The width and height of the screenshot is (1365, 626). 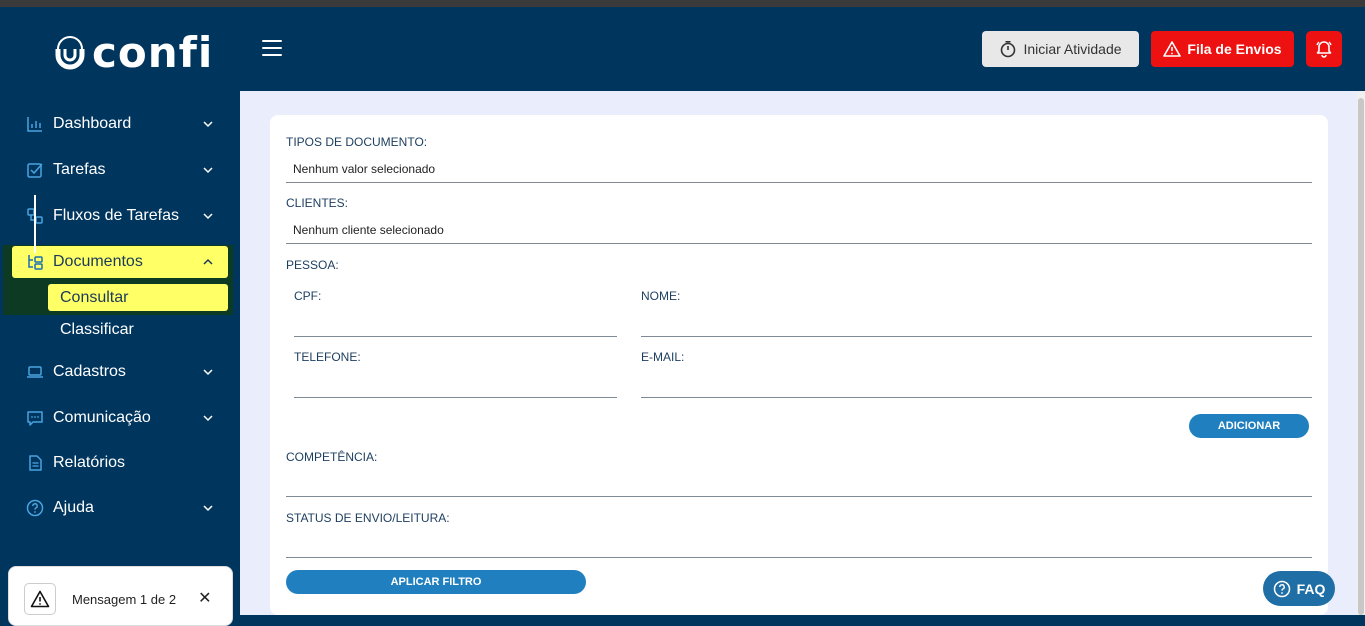 I want to click on sidebar-item-label: Tarefas, so click(x=79, y=169).